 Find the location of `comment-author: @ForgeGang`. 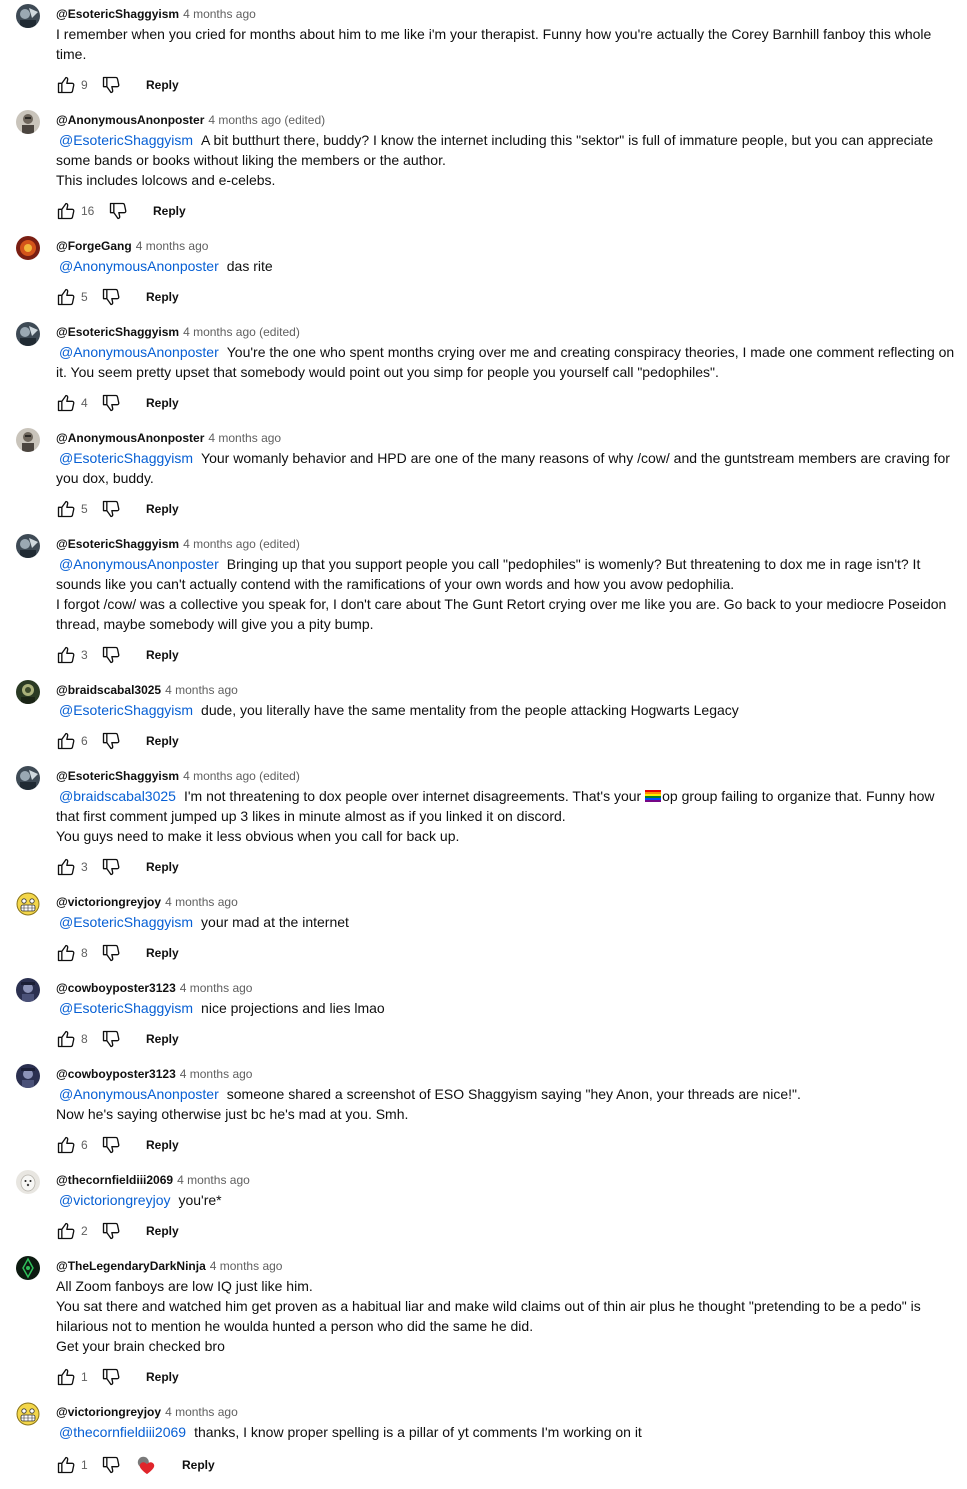

comment-author: @ForgeGang is located at coordinates (94, 246).